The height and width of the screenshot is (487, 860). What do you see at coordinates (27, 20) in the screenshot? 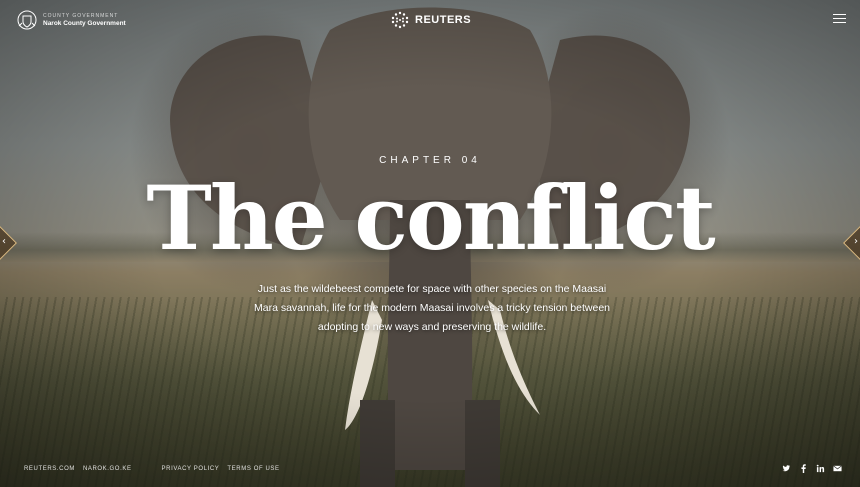
I see `county-seal-icon` at bounding box center [27, 20].